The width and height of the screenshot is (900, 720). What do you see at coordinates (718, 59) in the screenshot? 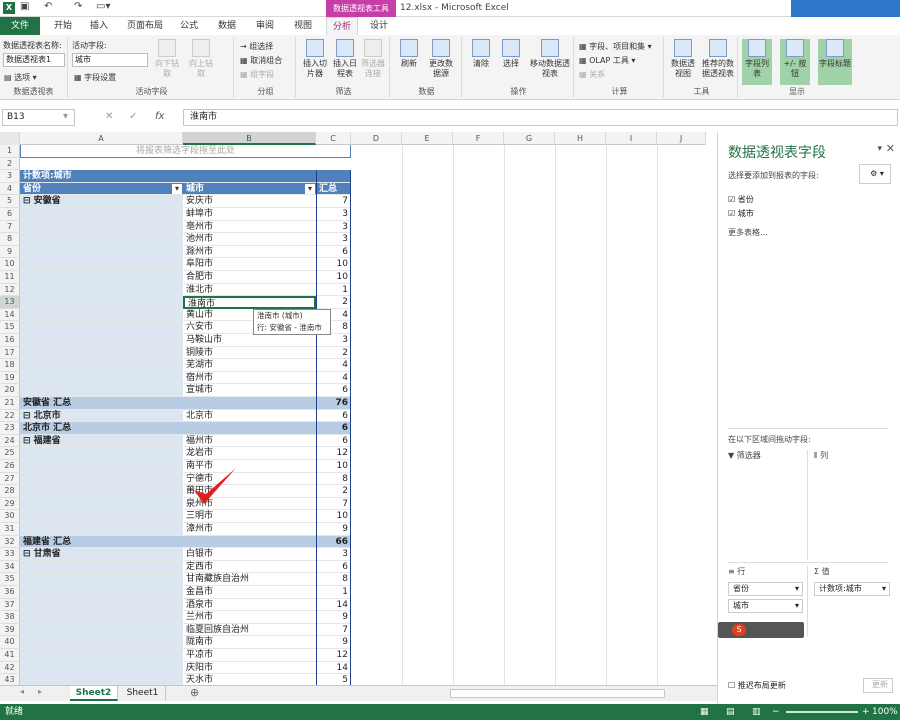
I see `recommended-pivot-button: 推荐的数据透视表` at bounding box center [718, 59].